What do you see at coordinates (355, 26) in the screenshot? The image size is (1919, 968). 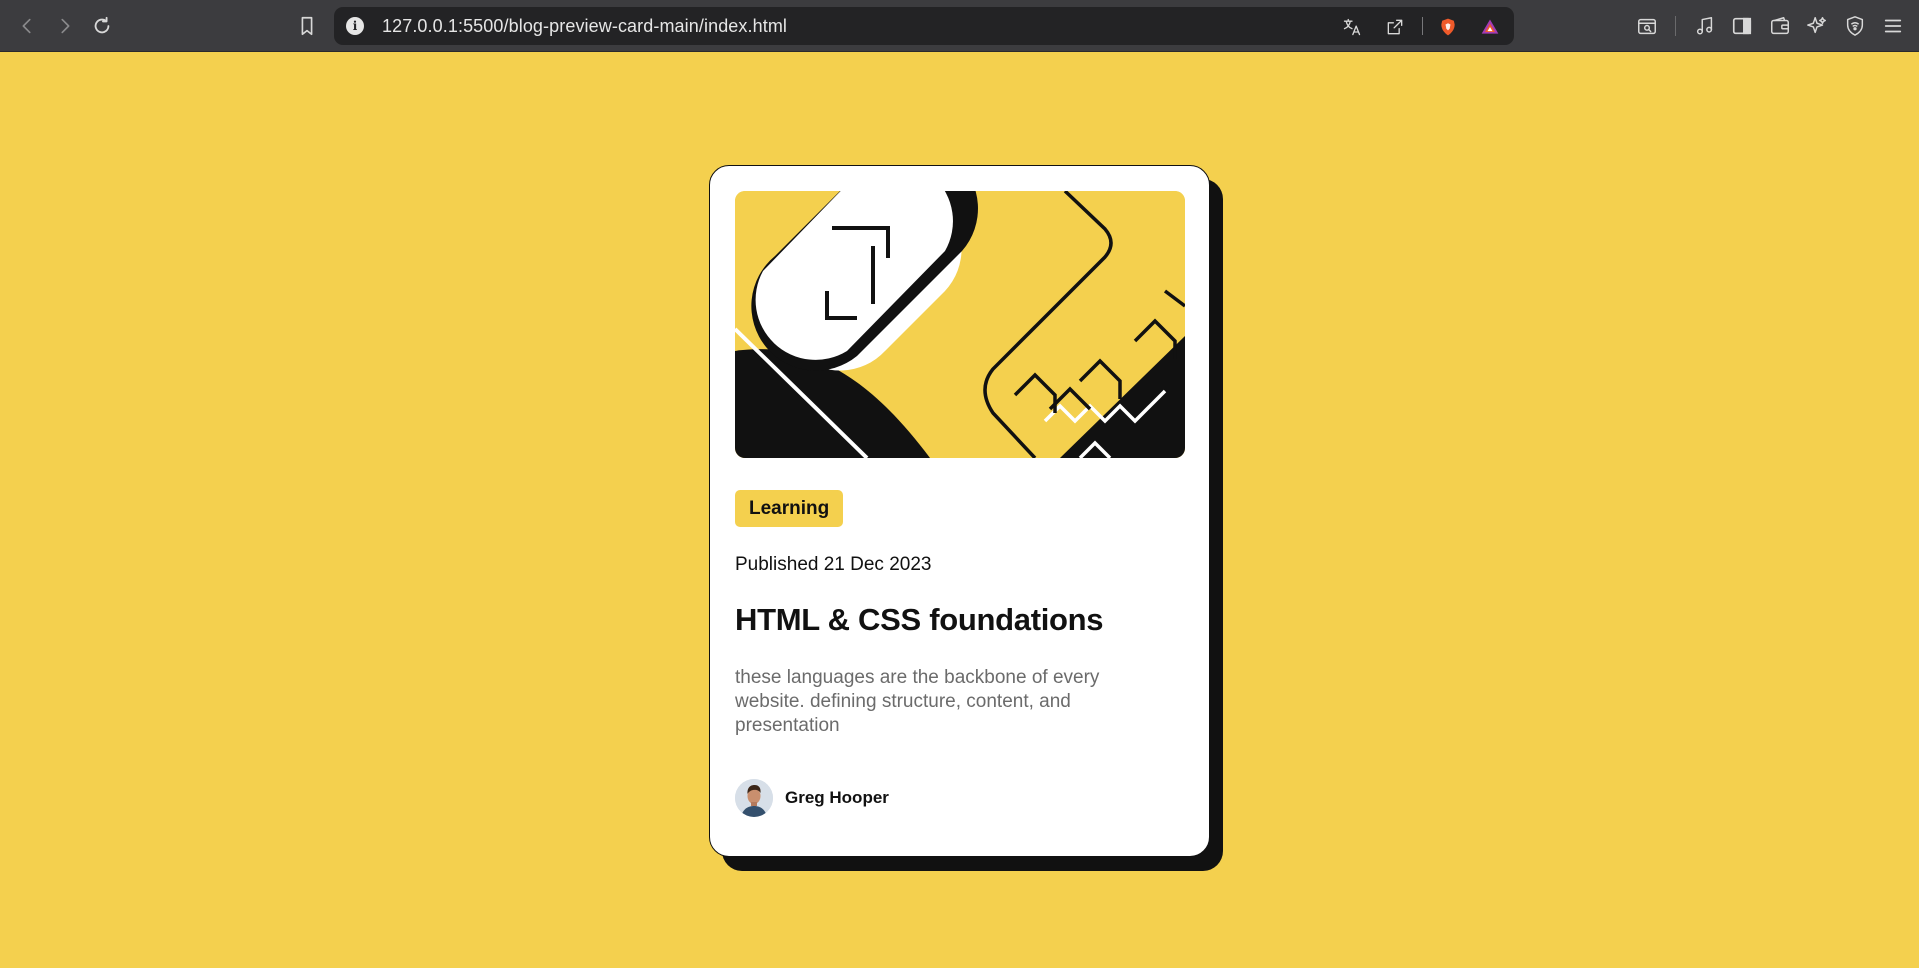 I see `info-icon: i` at bounding box center [355, 26].